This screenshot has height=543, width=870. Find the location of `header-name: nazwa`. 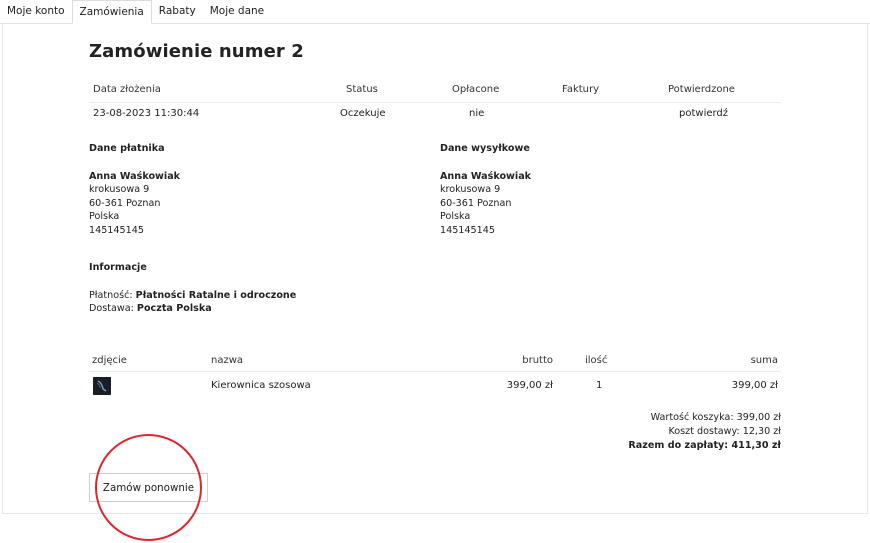

header-name: nazwa is located at coordinates (227, 360).